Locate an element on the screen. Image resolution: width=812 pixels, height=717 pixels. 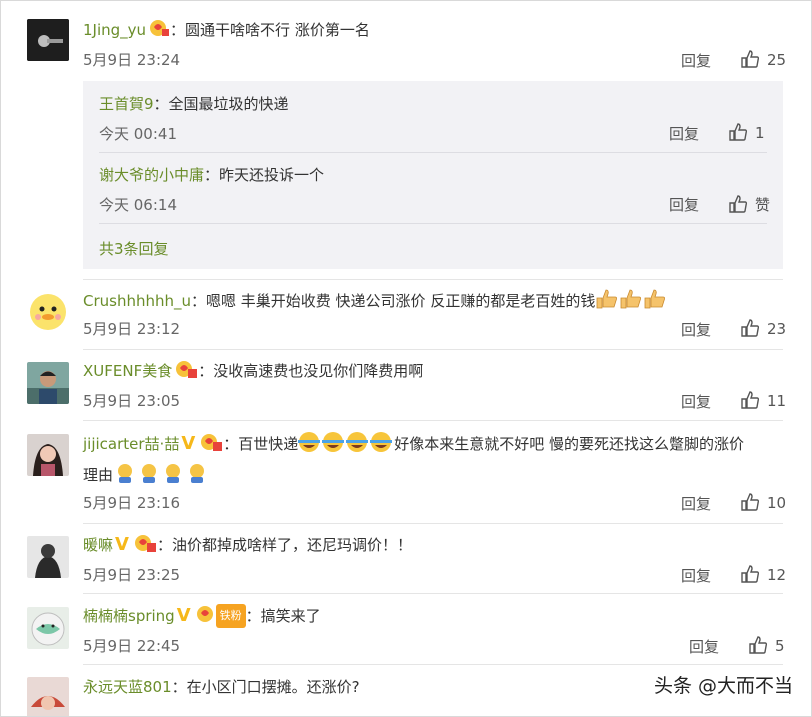
timestamp: 今天 06:14 is located at coordinates (138, 205).